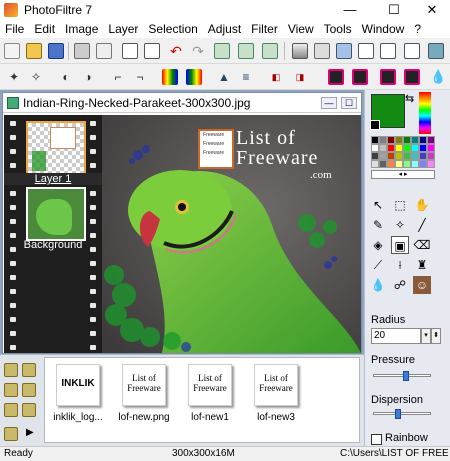 This screenshot has height=461, width=450. I want to click on file-item: List of Freeware lof-new3, so click(276, 393).